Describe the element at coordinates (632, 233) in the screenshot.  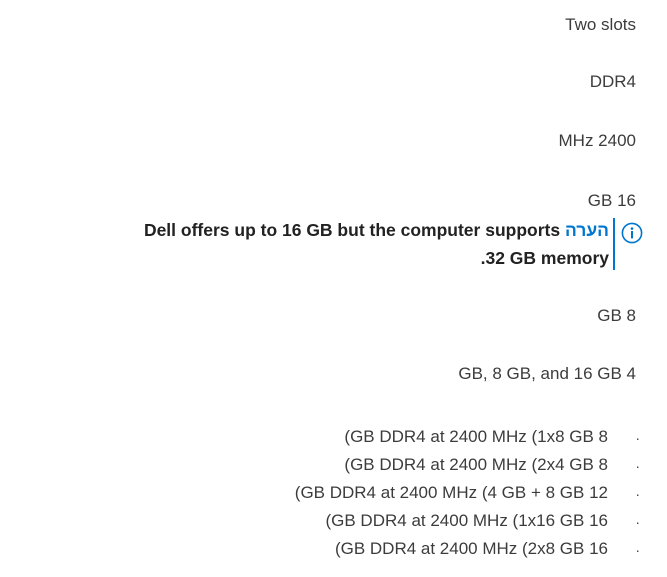
I see `info-icon` at that location.